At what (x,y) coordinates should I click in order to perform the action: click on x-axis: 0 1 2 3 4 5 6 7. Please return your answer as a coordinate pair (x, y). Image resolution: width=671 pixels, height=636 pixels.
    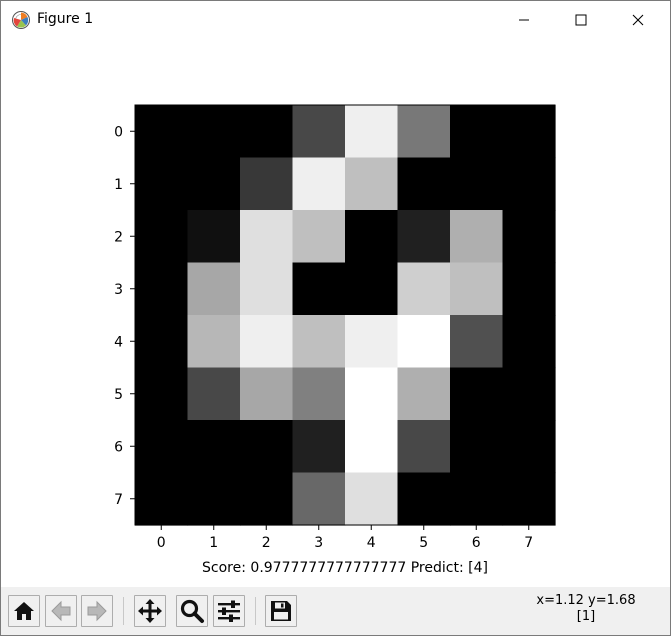
    Looking at the image, I should click on (345, 538).